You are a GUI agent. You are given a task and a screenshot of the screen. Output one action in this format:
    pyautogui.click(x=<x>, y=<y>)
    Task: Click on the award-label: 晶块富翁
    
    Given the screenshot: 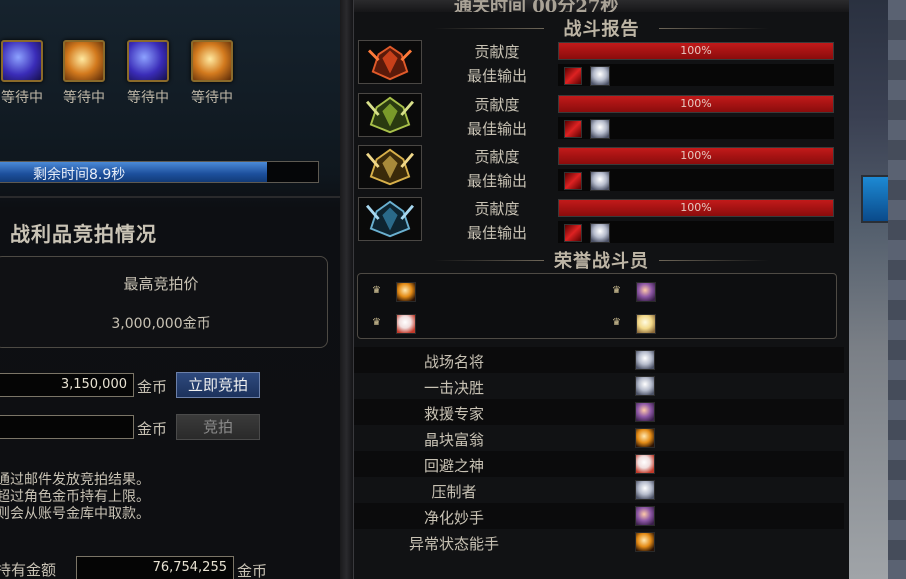 What is the action you would take?
    pyautogui.click(x=453, y=440)
    